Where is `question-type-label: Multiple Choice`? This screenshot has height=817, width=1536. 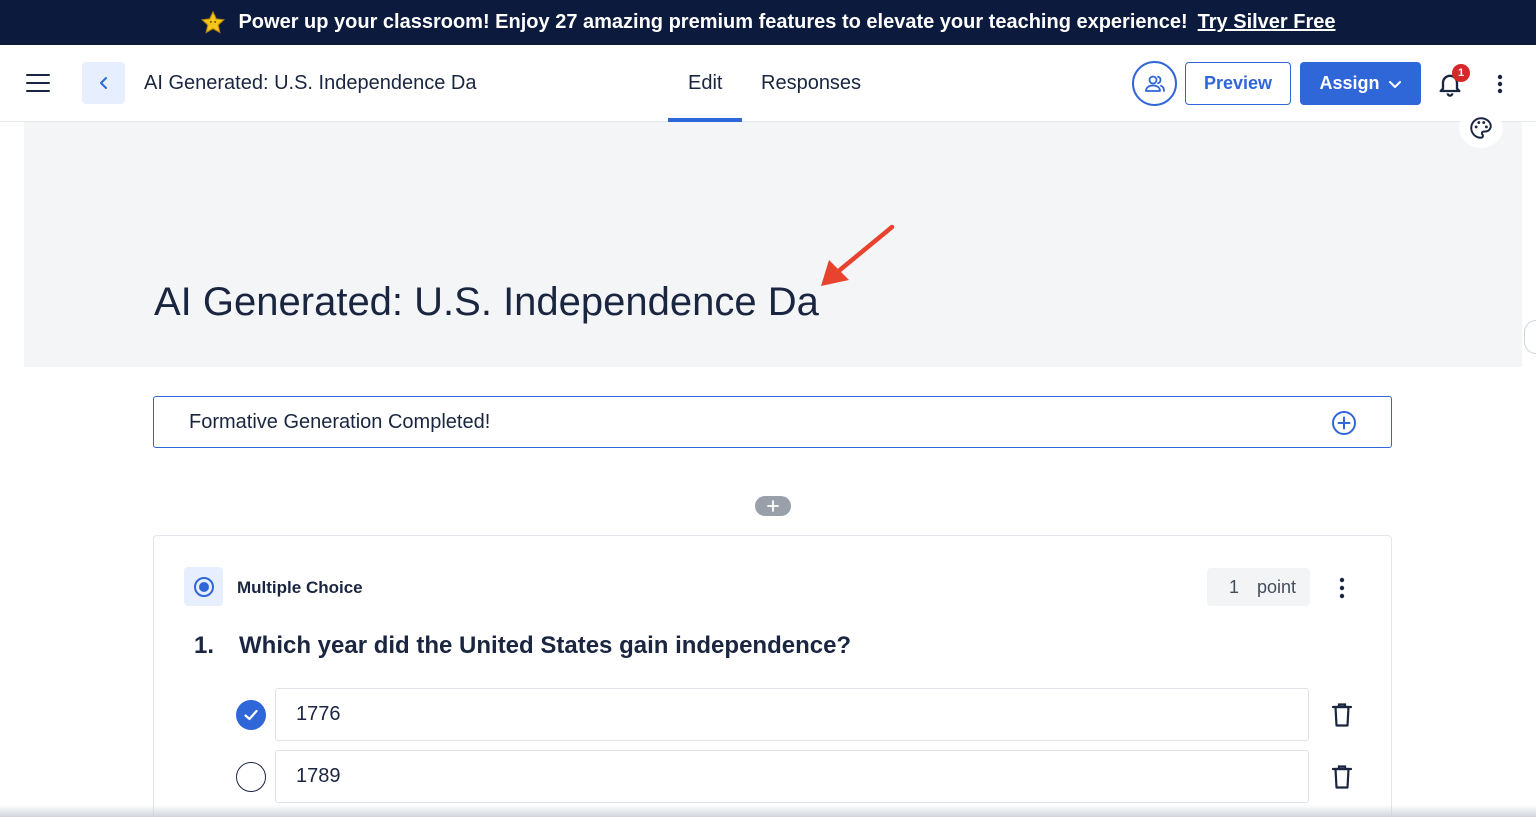 question-type-label: Multiple Choice is located at coordinates (300, 587).